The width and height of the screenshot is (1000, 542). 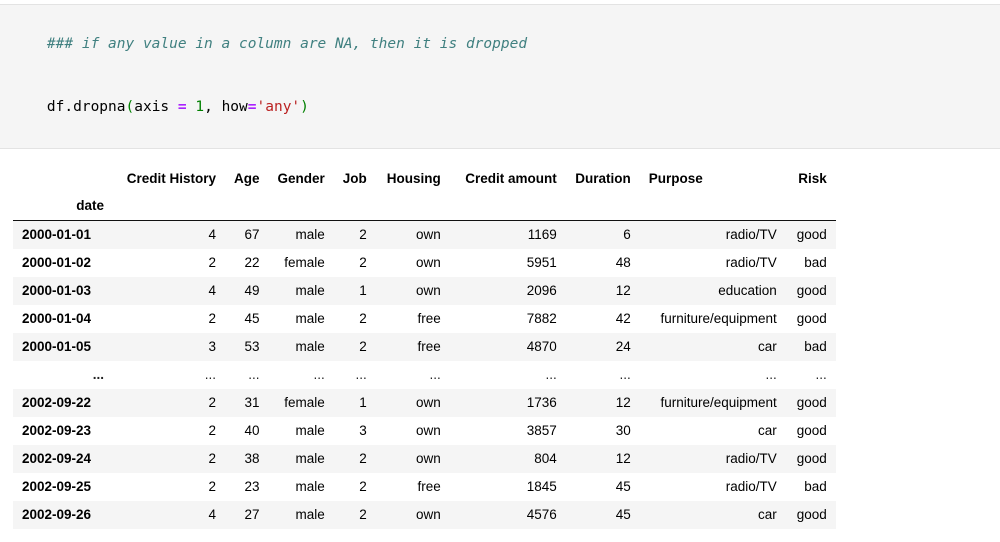 What do you see at coordinates (252, 402) in the screenshot?
I see `cell-age: 31` at bounding box center [252, 402].